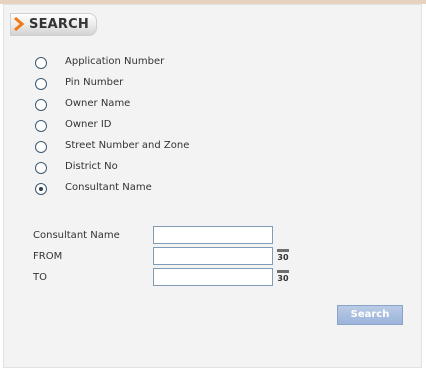 Image resolution: width=426 pixels, height=372 pixels. I want to click on option-owner-id: Owner ID, so click(145, 128).